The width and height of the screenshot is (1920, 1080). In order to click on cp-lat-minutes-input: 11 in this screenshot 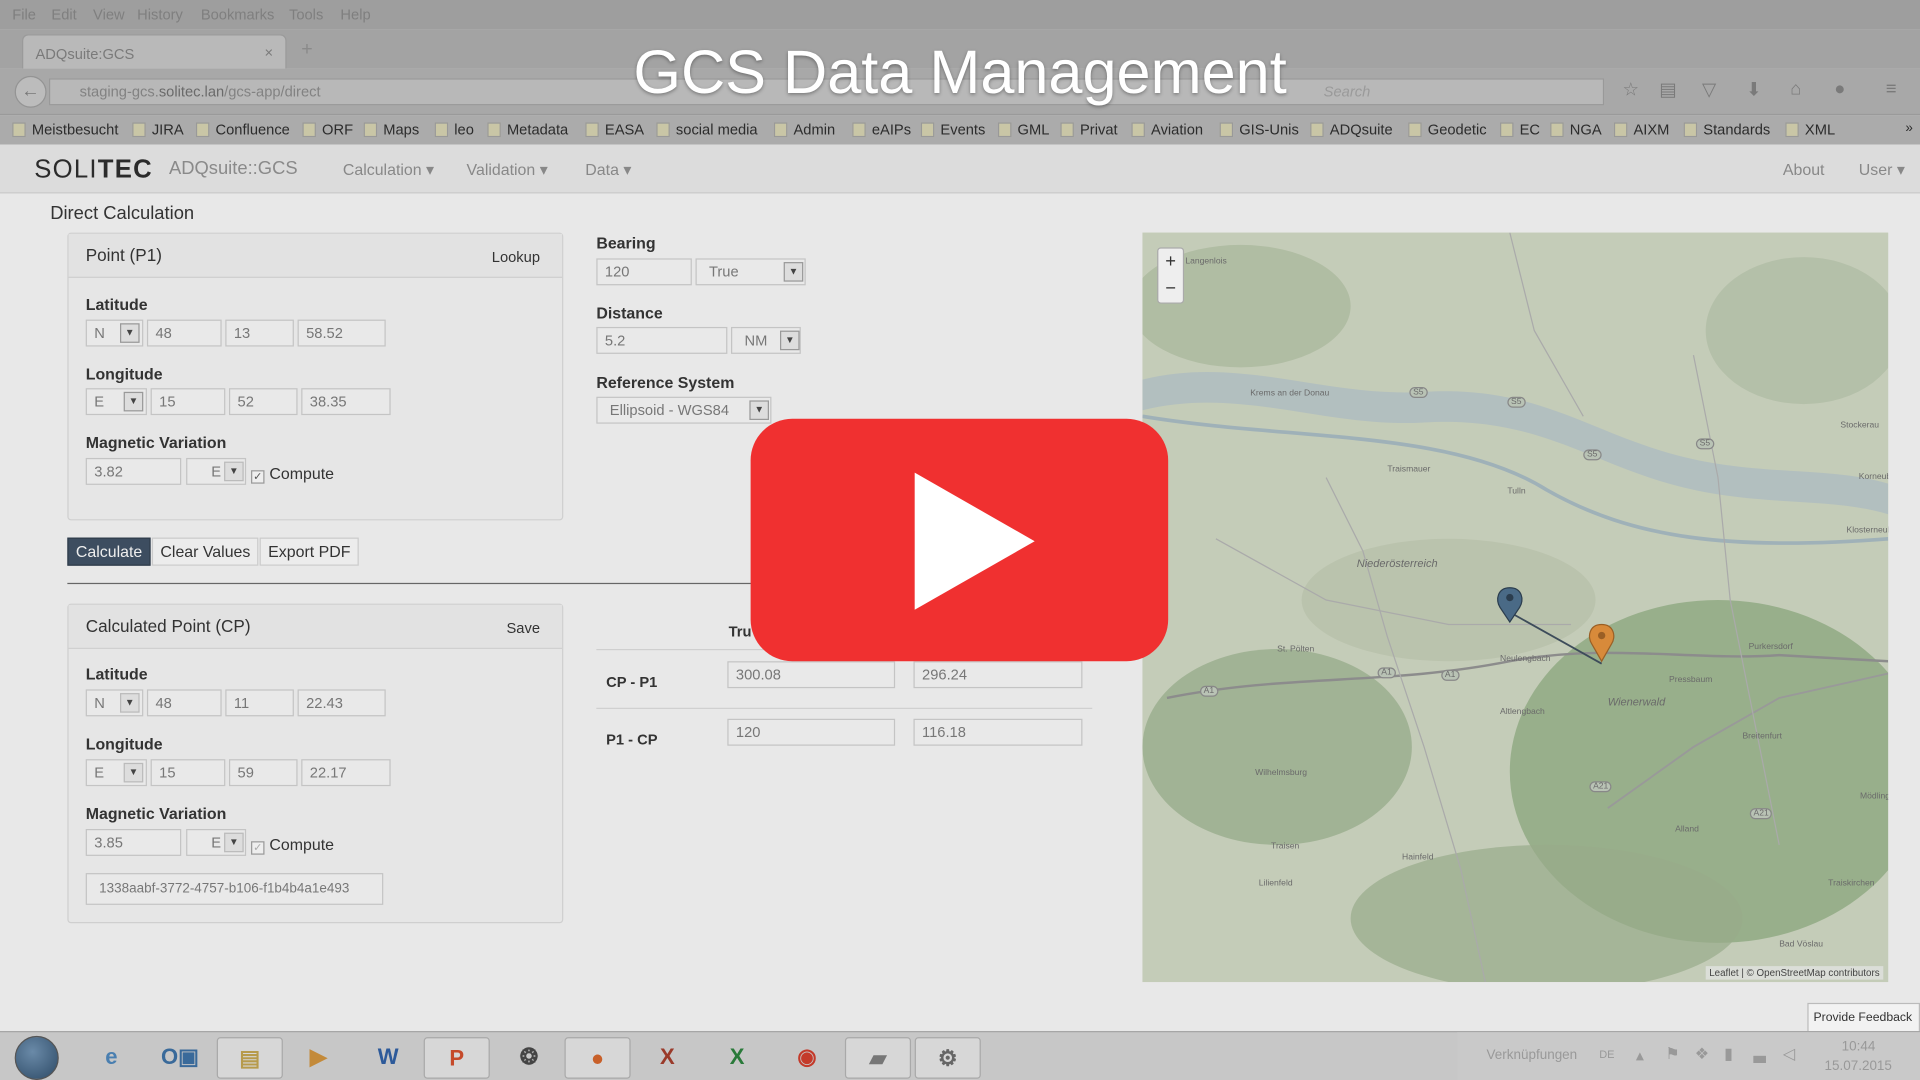, I will do `click(259, 703)`.